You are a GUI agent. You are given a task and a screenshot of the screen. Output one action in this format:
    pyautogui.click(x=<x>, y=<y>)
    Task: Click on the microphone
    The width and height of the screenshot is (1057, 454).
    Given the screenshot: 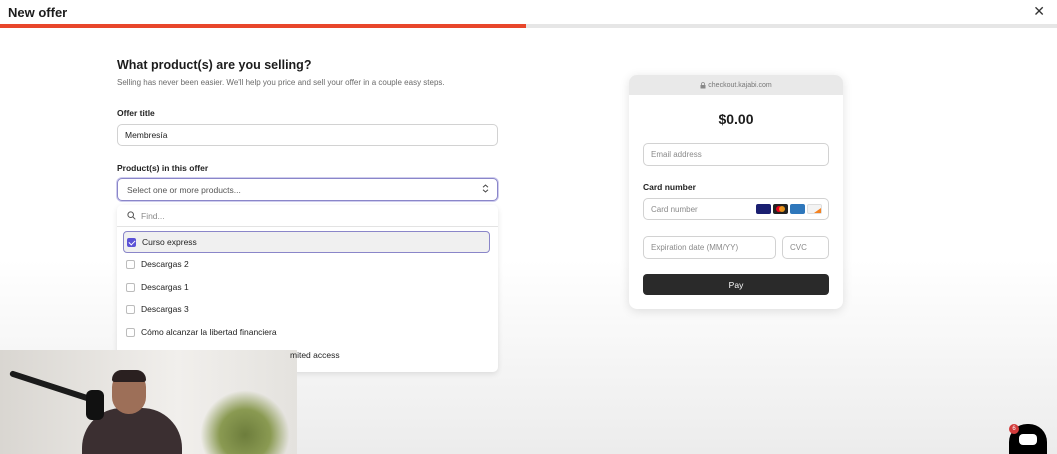 What is the action you would take?
    pyautogui.click(x=95, y=405)
    